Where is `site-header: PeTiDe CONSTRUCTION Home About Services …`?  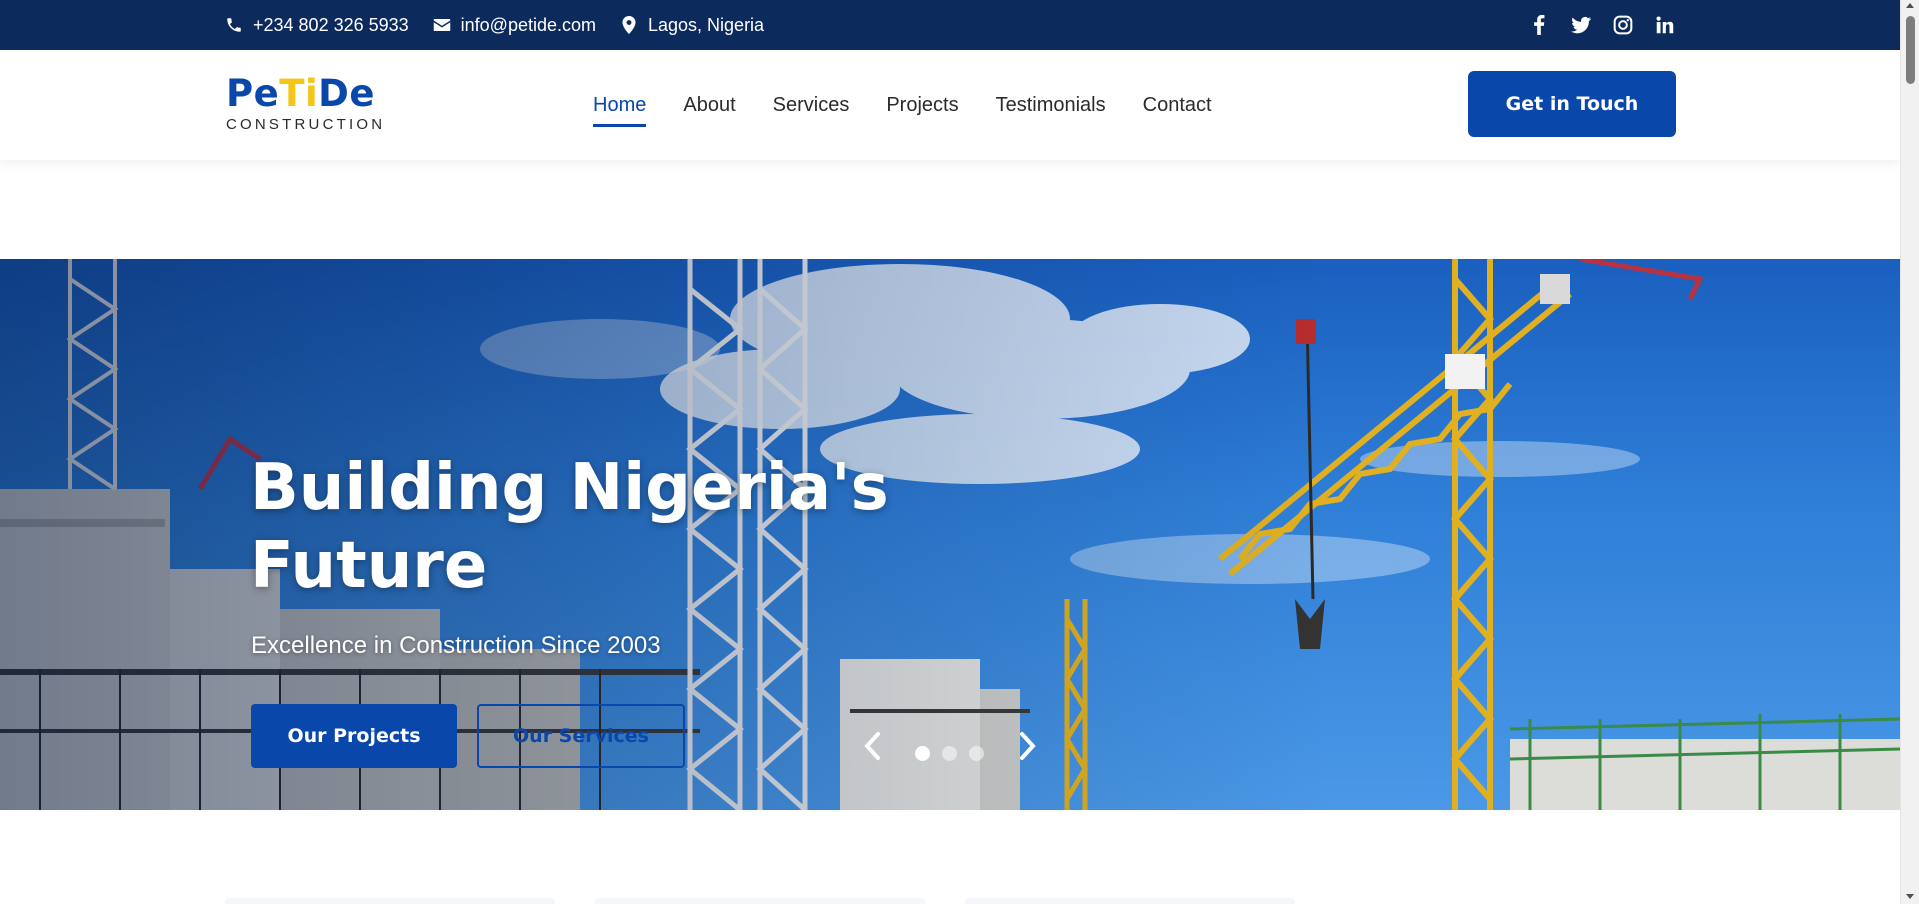 site-header: PeTiDe CONSTRUCTION Home About Services … is located at coordinates (950, 105).